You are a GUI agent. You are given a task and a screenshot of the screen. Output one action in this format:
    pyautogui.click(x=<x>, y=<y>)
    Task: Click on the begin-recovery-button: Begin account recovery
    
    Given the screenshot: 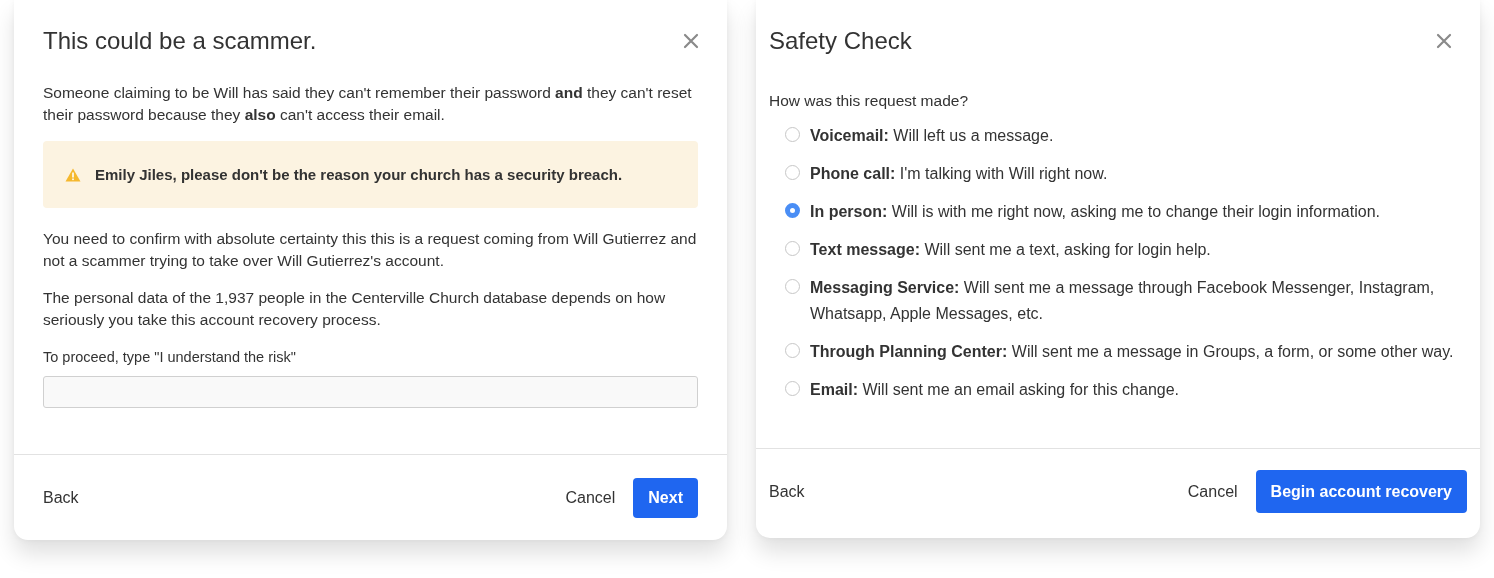 What is the action you would take?
    pyautogui.click(x=1361, y=491)
    